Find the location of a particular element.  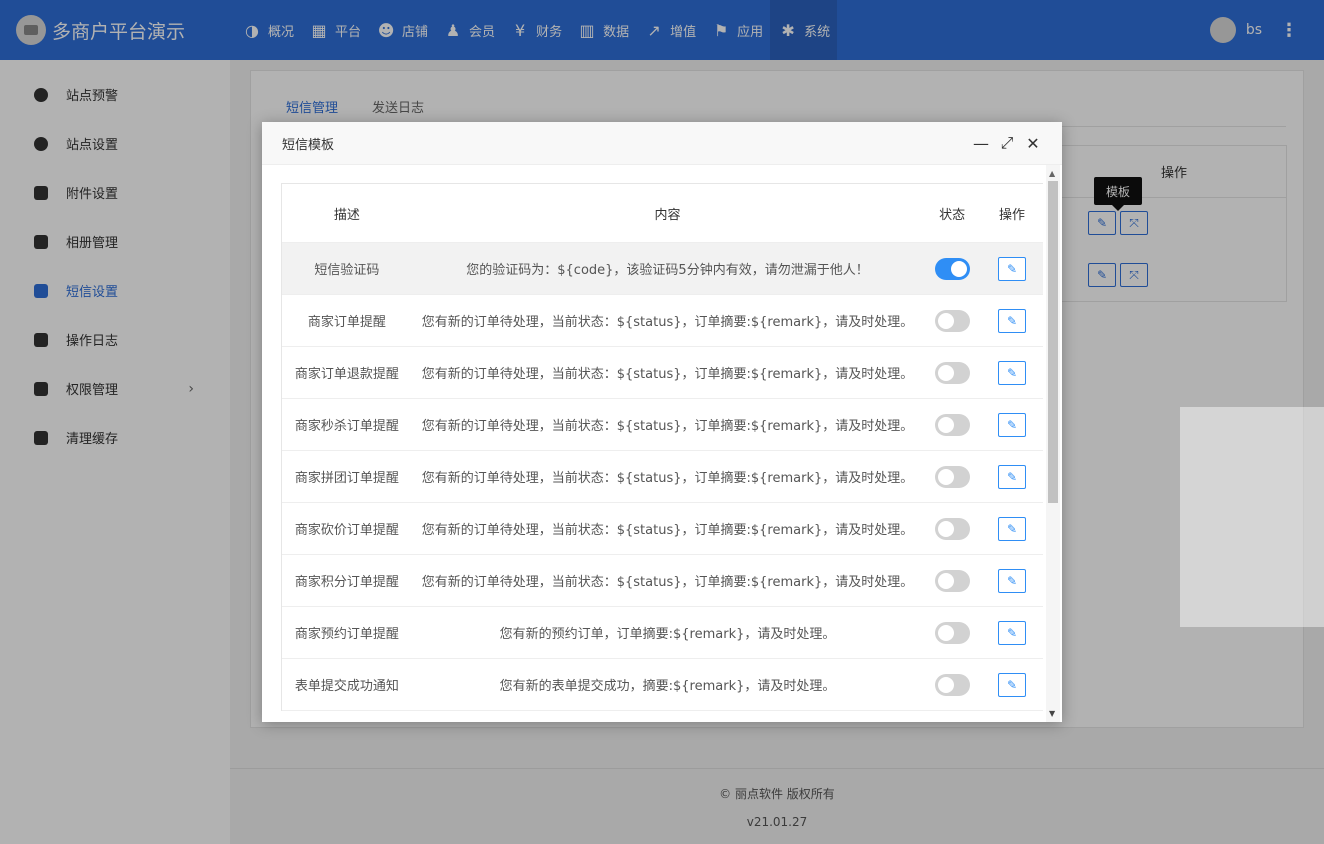

modal-header: 短信模板 — ⤢ ✕ is located at coordinates (662, 143).